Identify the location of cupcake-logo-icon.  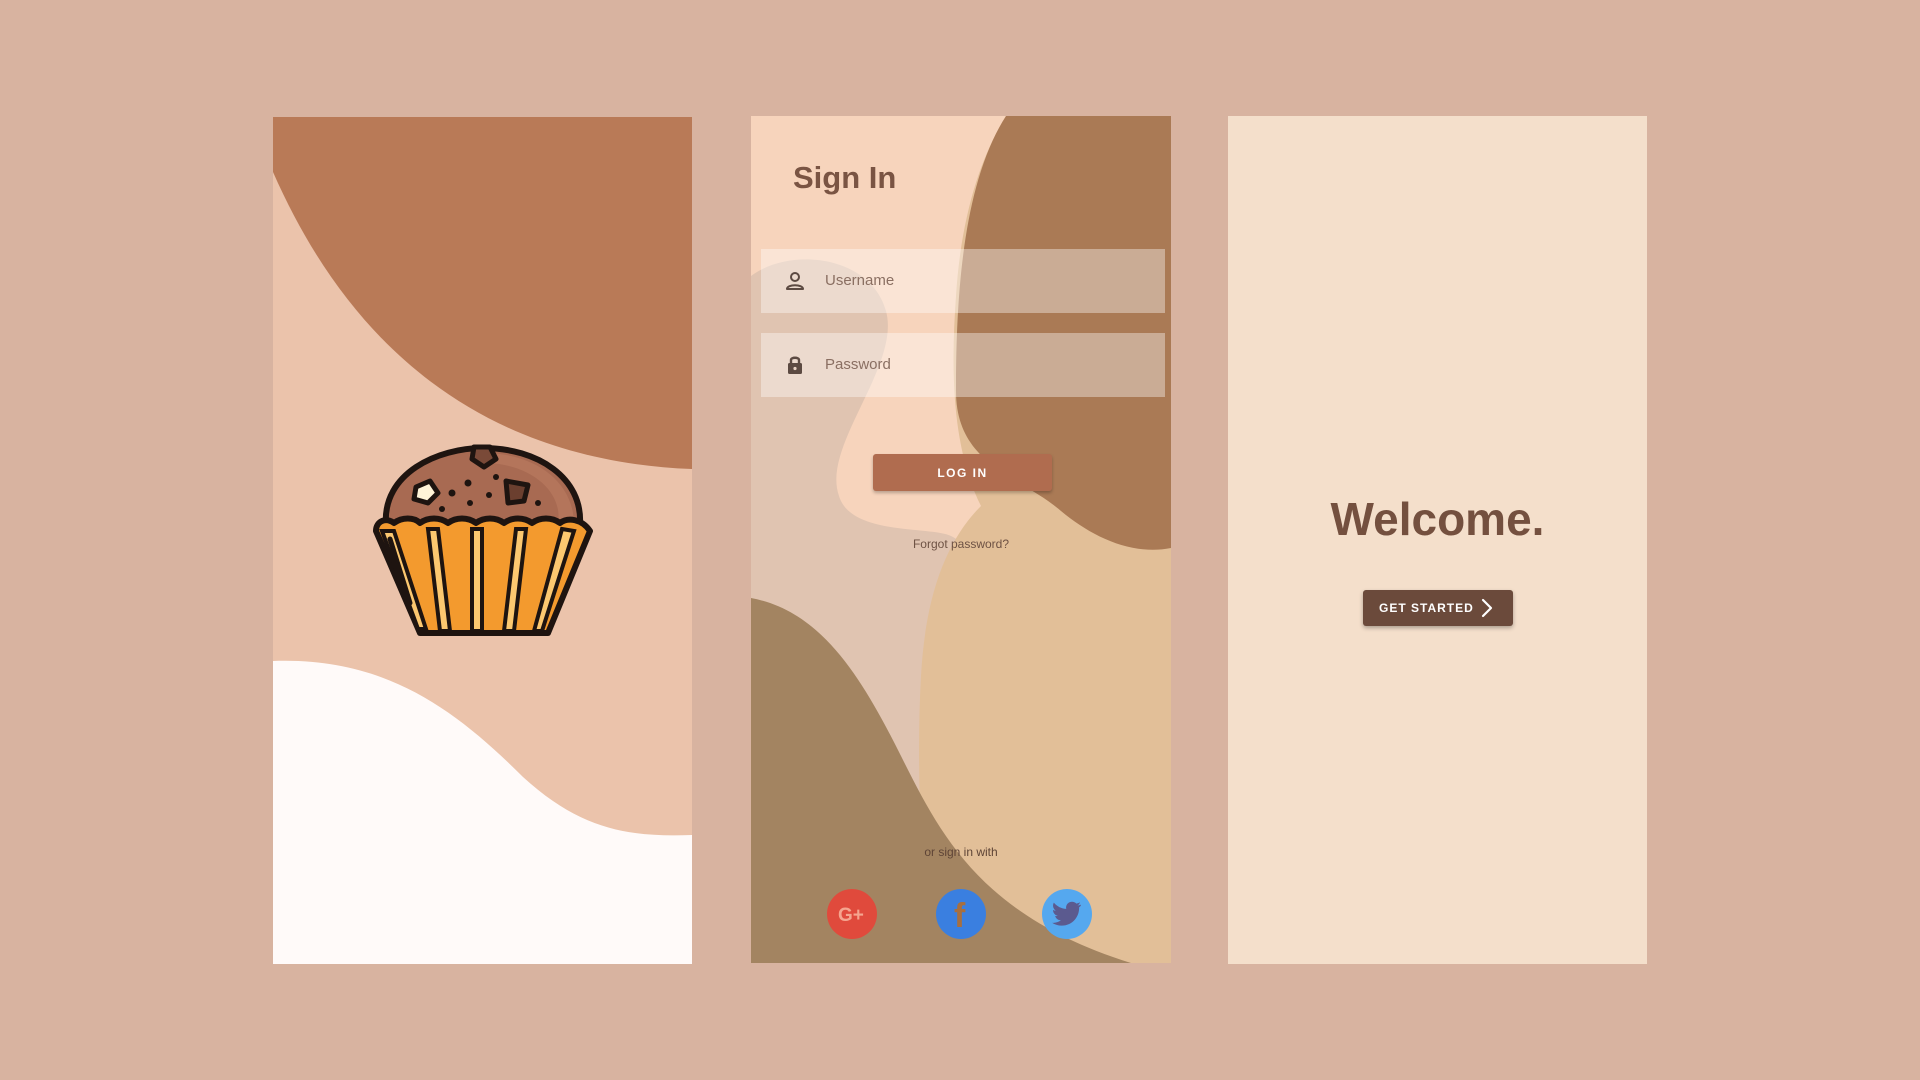
(483, 540).